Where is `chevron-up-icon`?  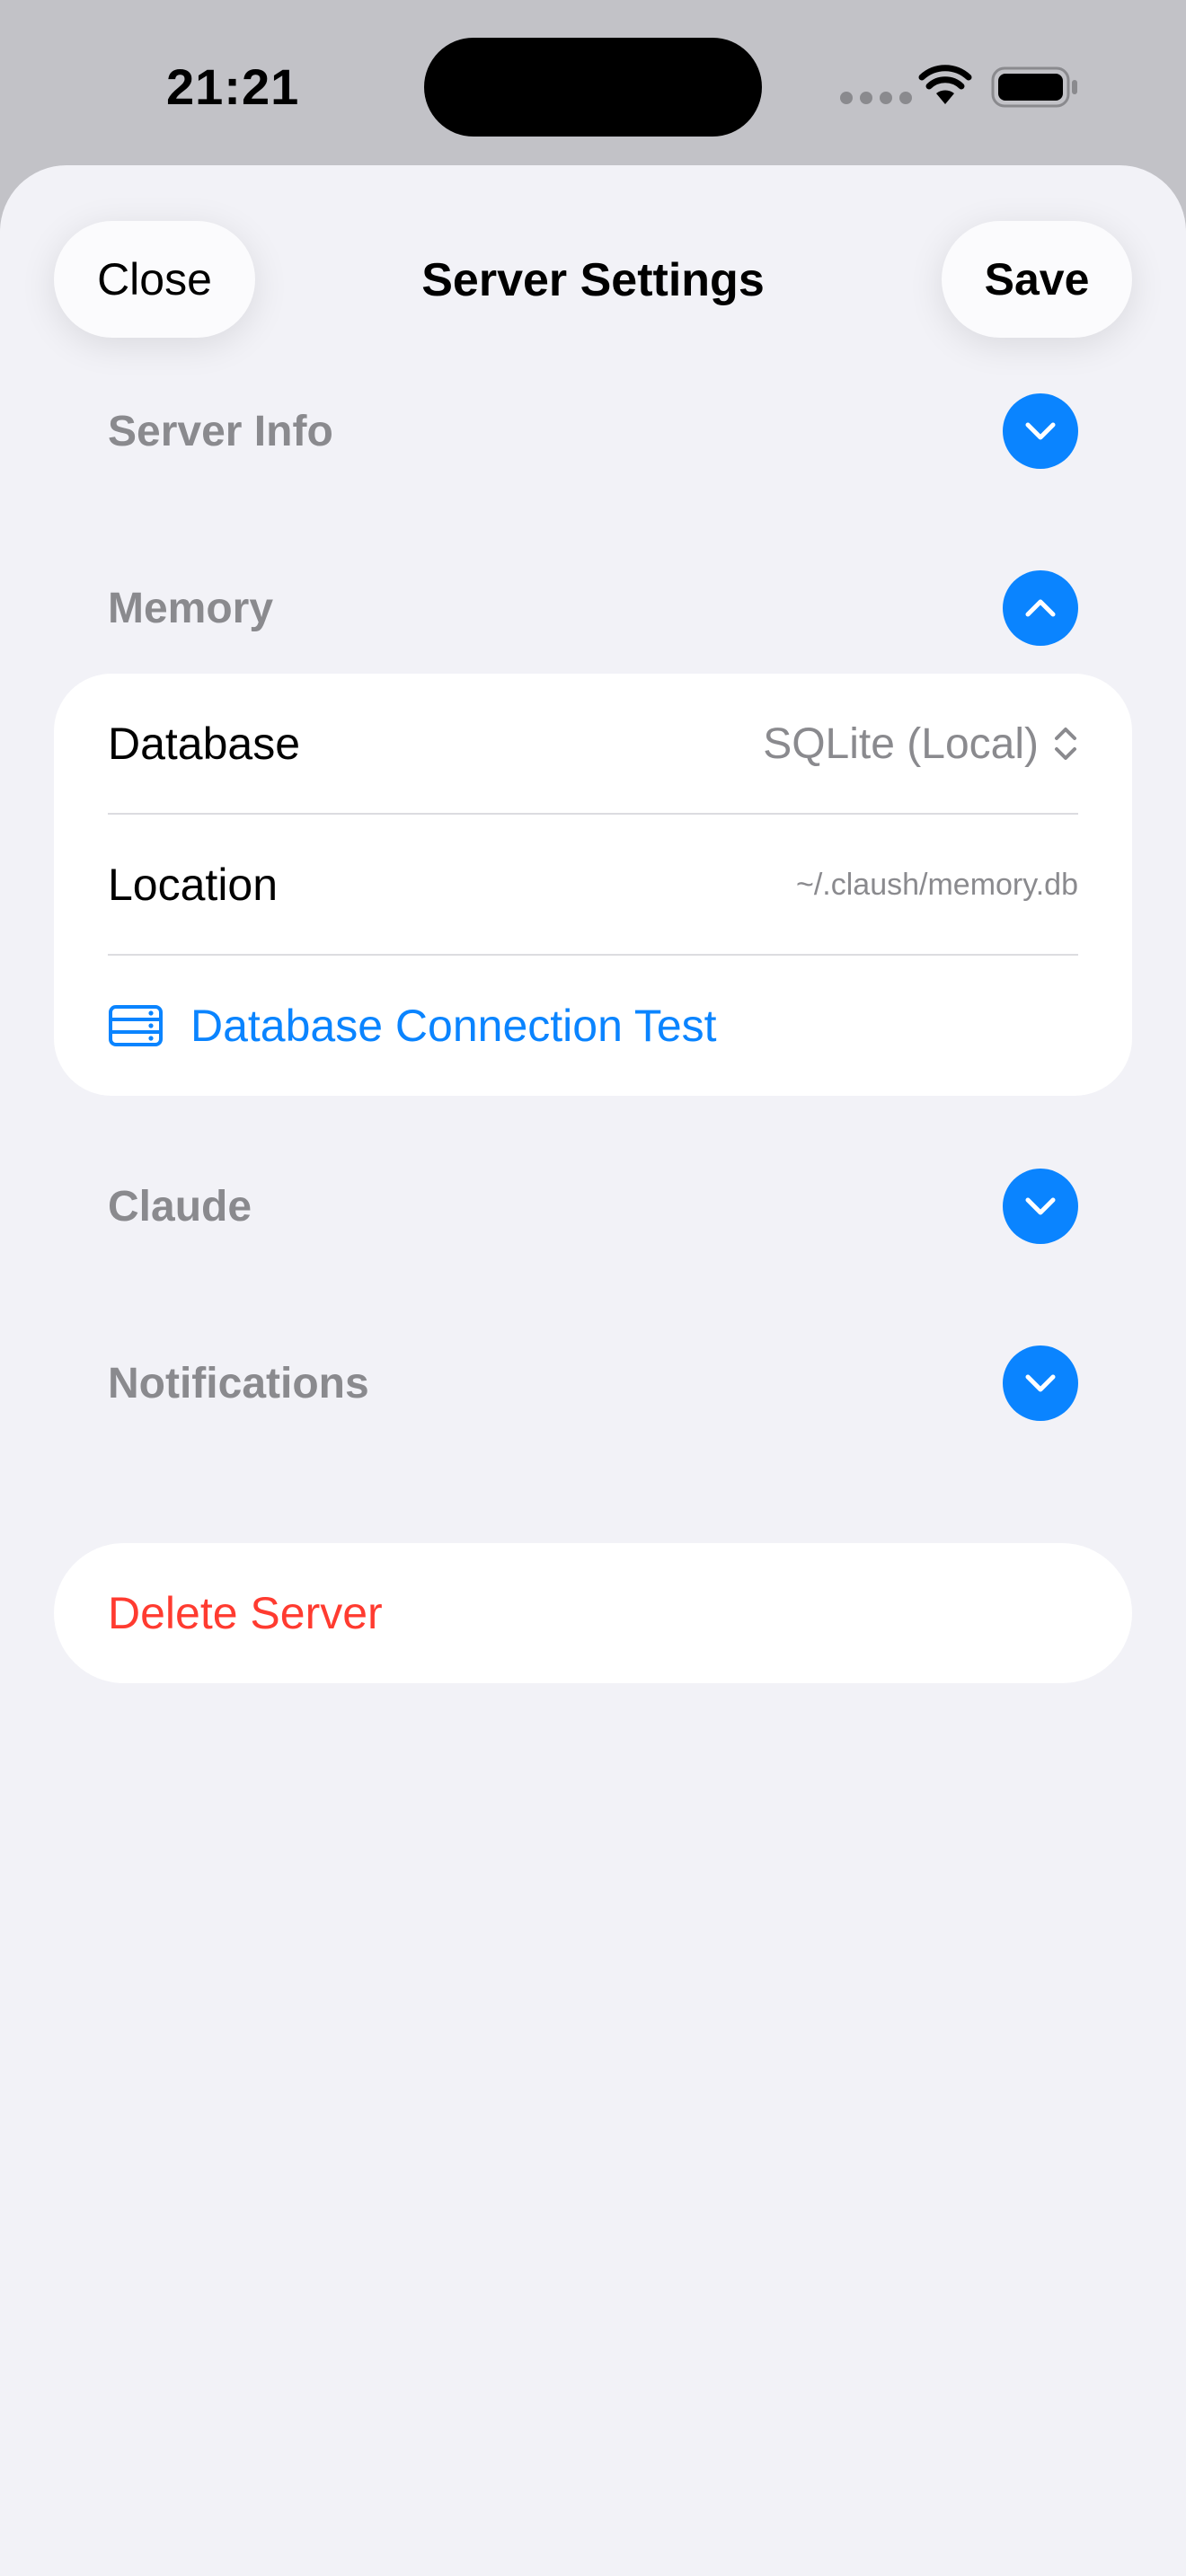 chevron-up-icon is located at coordinates (1040, 608).